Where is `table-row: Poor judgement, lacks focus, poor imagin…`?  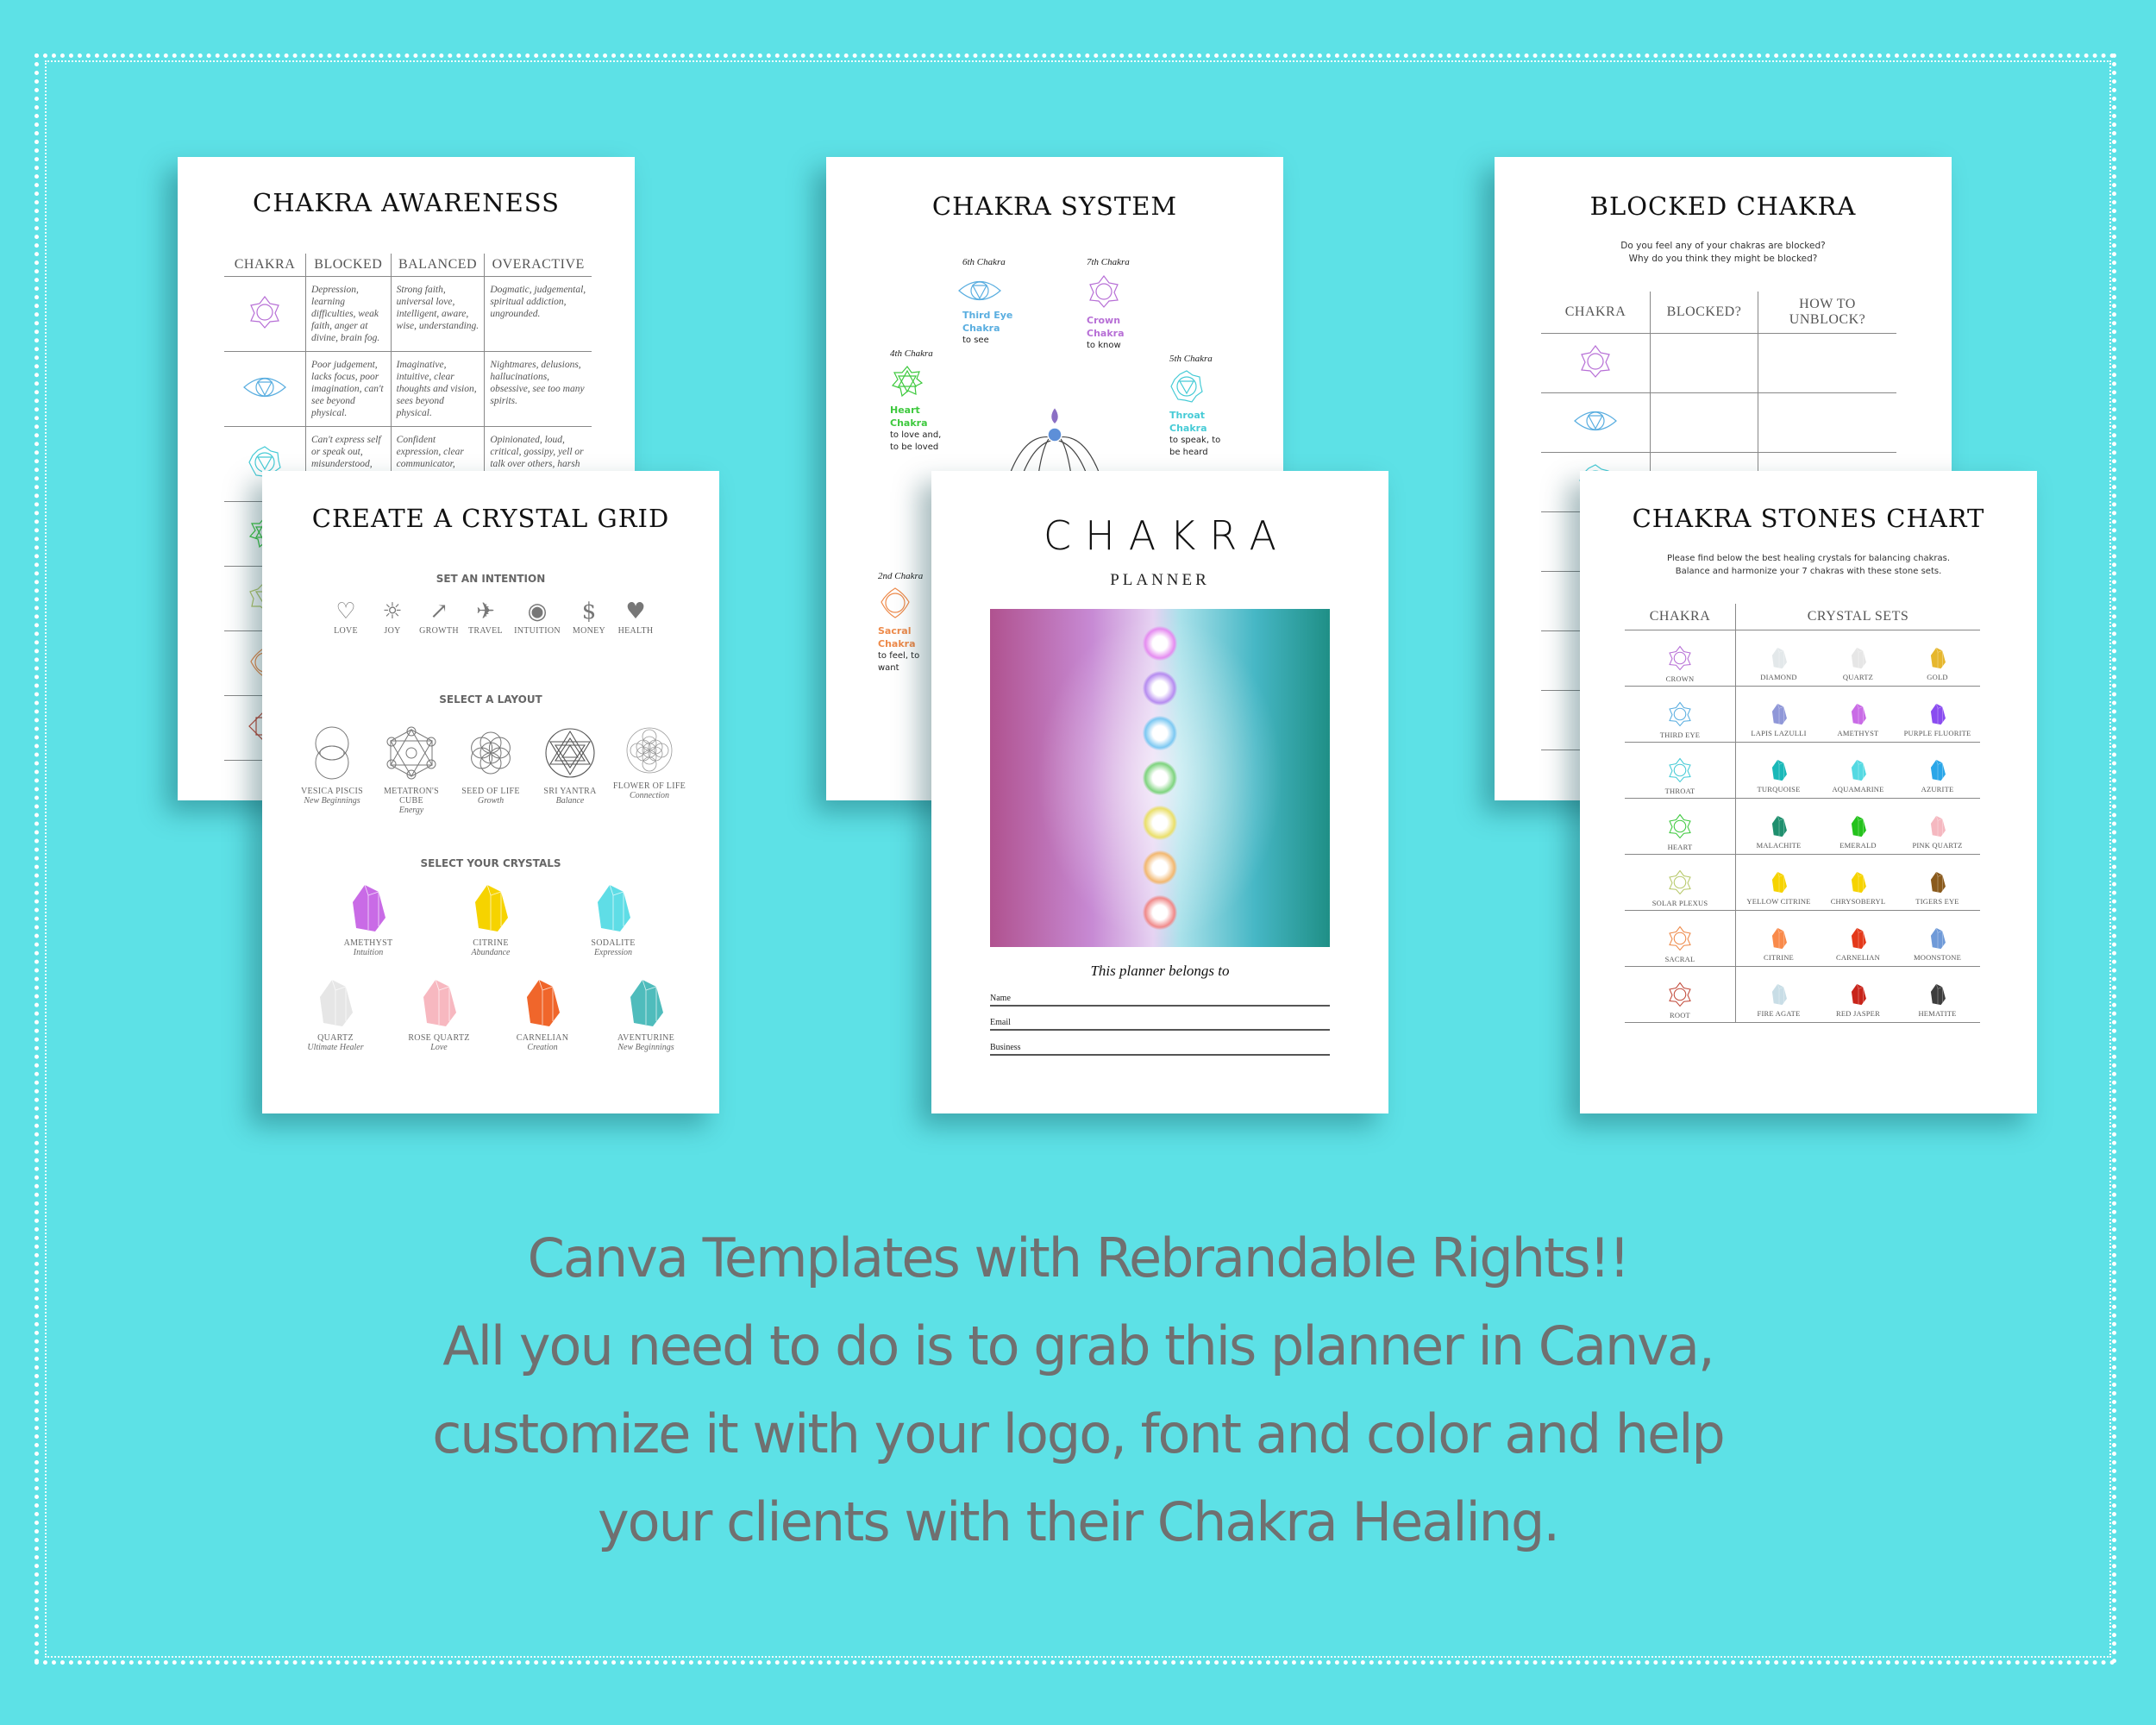
table-row: Poor judgement, lacks focus, poor imagin… is located at coordinates (408, 389).